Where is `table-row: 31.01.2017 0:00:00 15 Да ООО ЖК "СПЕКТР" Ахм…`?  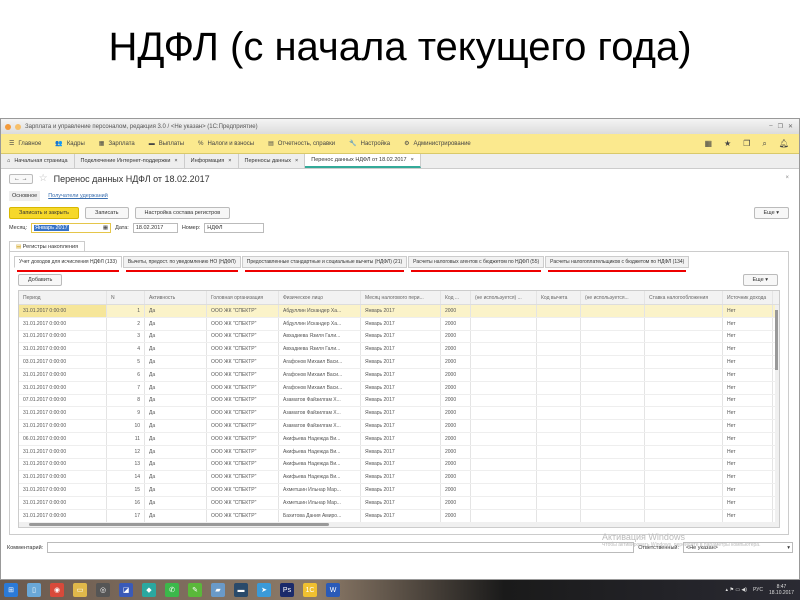
table-row: 31.01.2017 0:00:00 15 Да ООО ЖК "СПЕКТР" Ахм… is located at coordinates (399, 490).